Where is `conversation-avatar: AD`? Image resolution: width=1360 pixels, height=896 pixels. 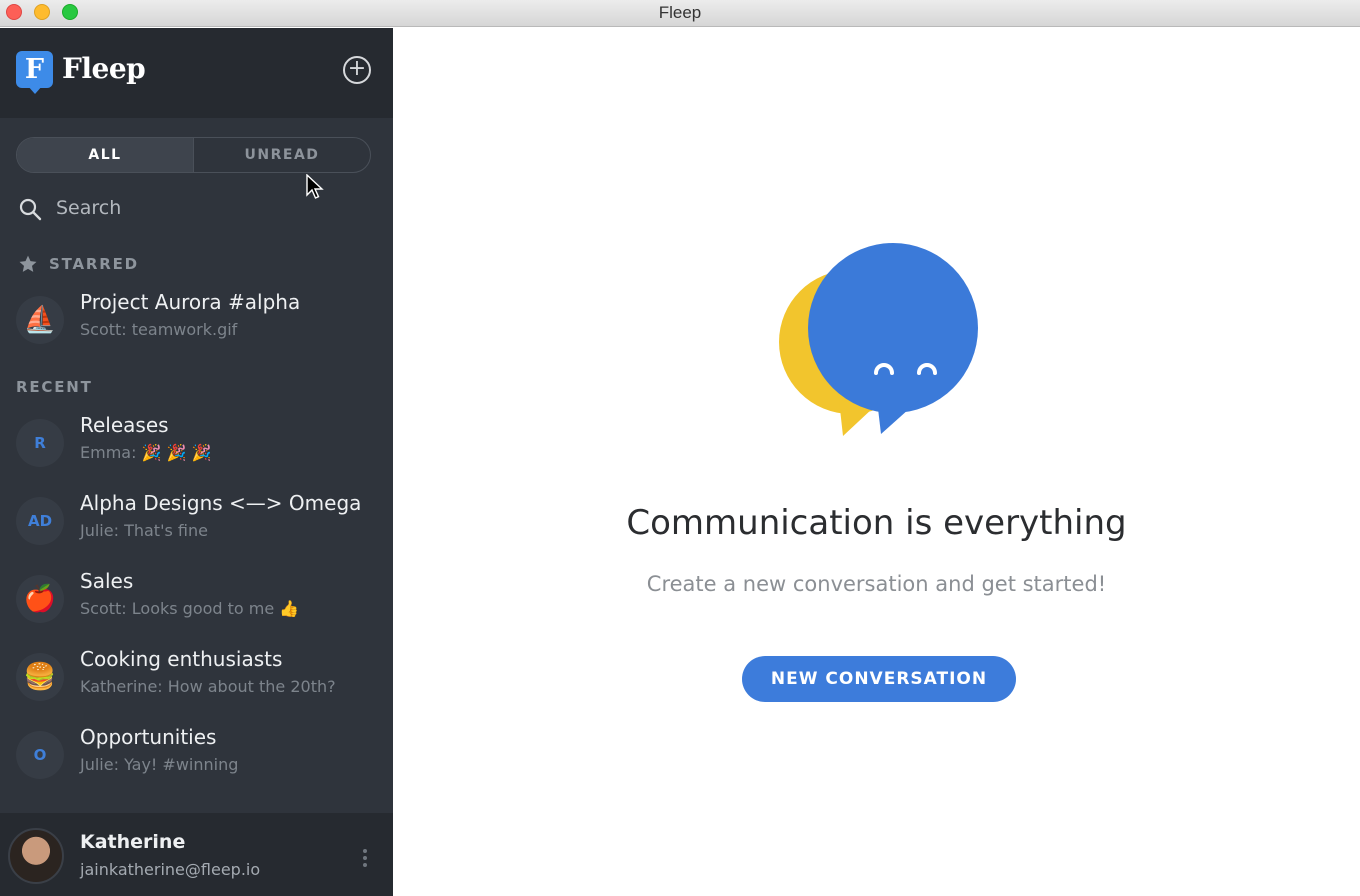
conversation-avatar: AD is located at coordinates (40, 521).